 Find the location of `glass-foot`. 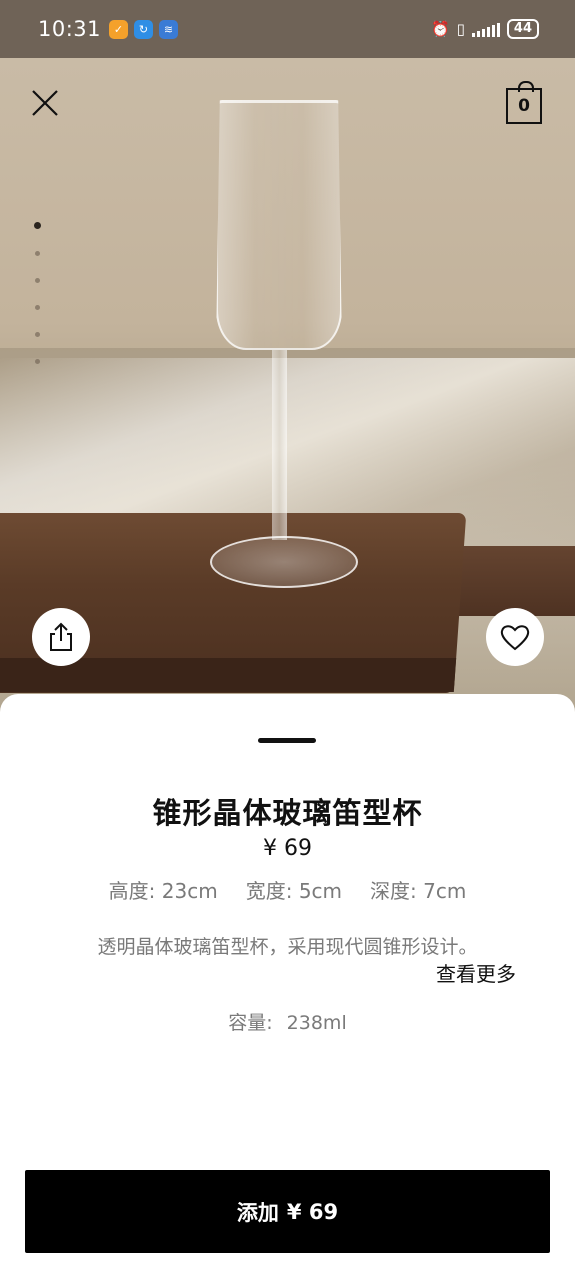

glass-foot is located at coordinates (284, 562).